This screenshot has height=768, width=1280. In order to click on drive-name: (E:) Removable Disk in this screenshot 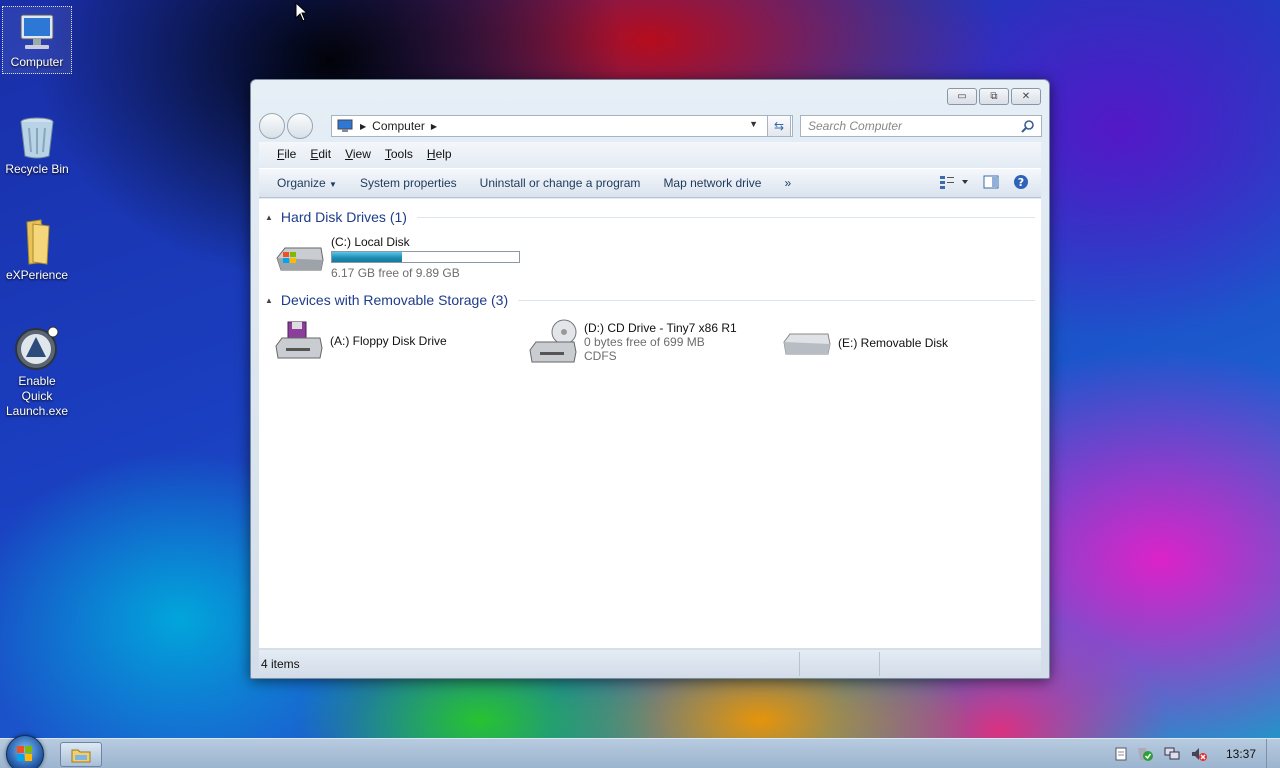, I will do `click(893, 343)`.